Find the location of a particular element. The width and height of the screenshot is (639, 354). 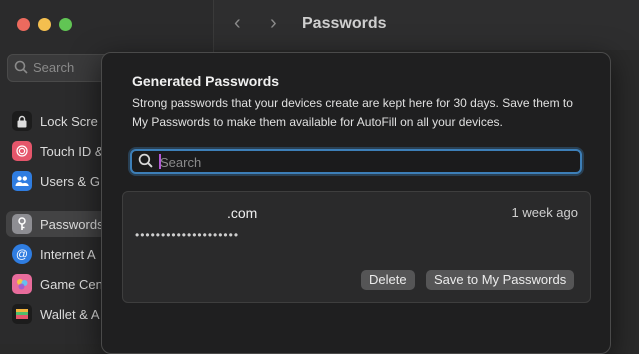

at-icon: @ is located at coordinates (22, 254).